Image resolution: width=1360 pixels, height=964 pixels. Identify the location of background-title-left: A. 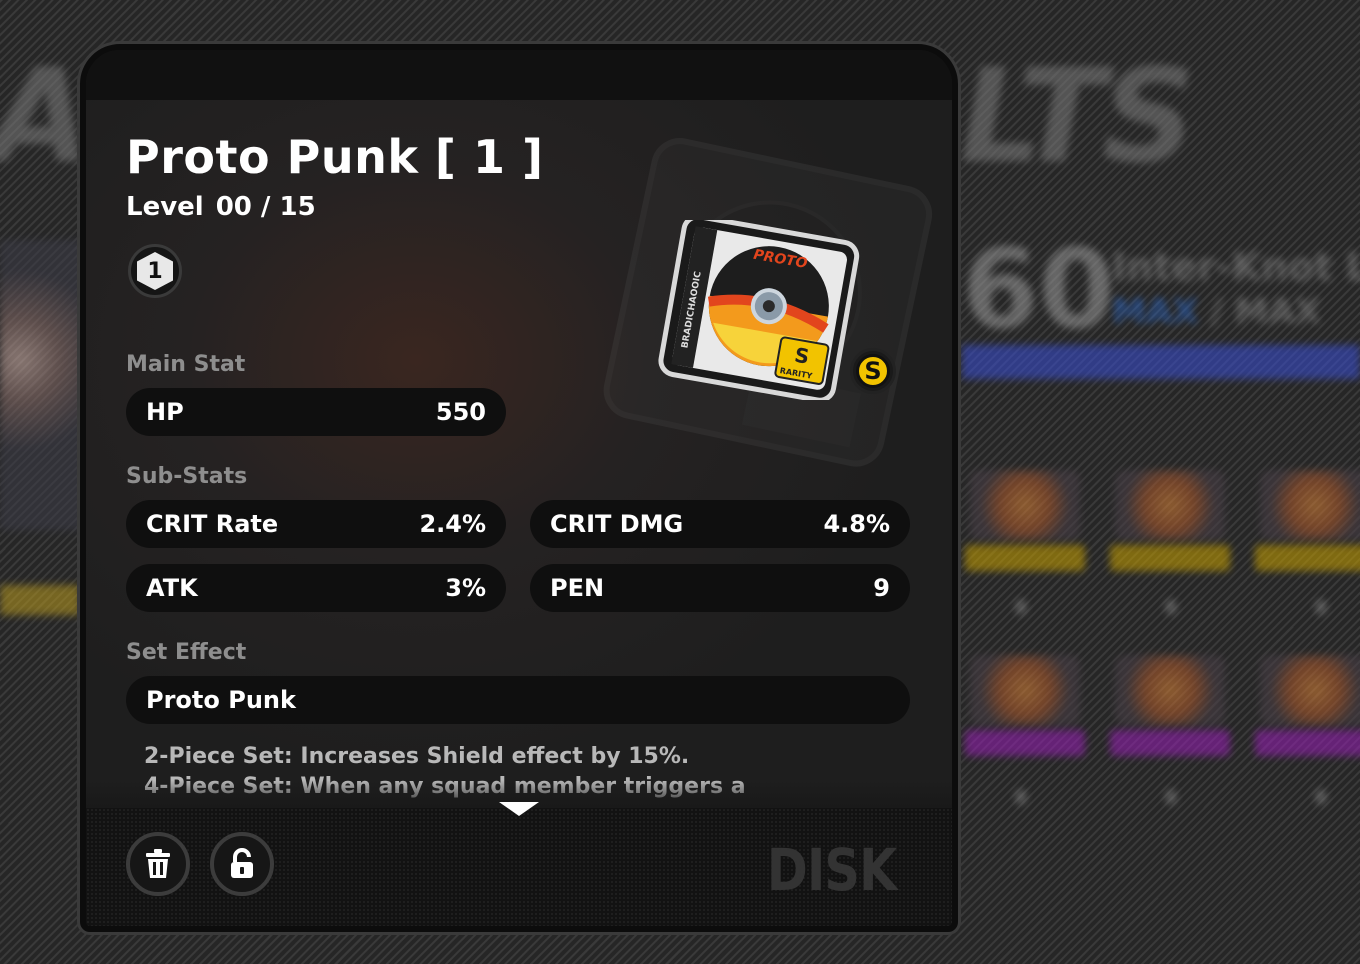
(45, 116).